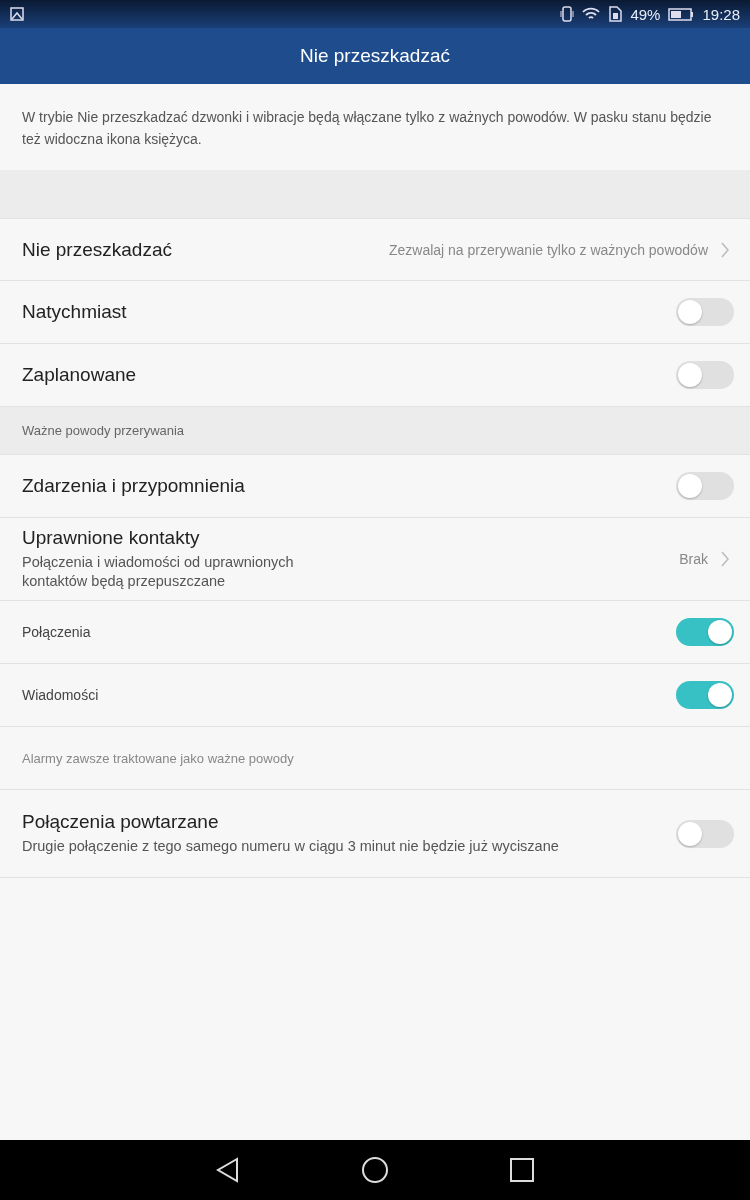 This screenshot has width=750, height=1200. What do you see at coordinates (522, 1170) in the screenshot?
I see `recents-icon` at bounding box center [522, 1170].